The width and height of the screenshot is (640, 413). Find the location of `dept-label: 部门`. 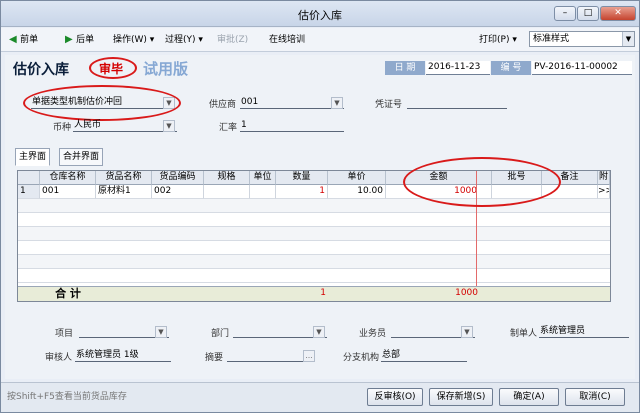

dept-label: 部门 is located at coordinates (220, 334).